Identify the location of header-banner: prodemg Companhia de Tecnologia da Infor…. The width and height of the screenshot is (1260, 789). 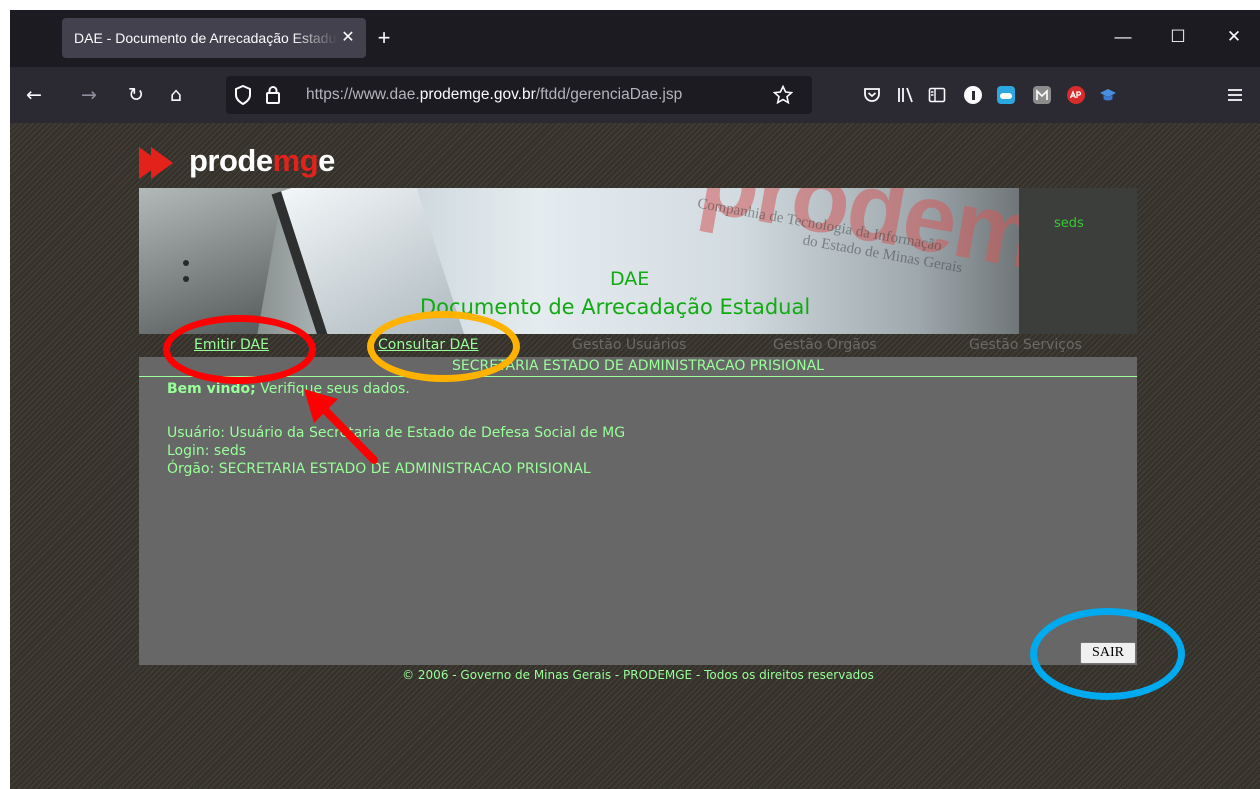
(638, 261).